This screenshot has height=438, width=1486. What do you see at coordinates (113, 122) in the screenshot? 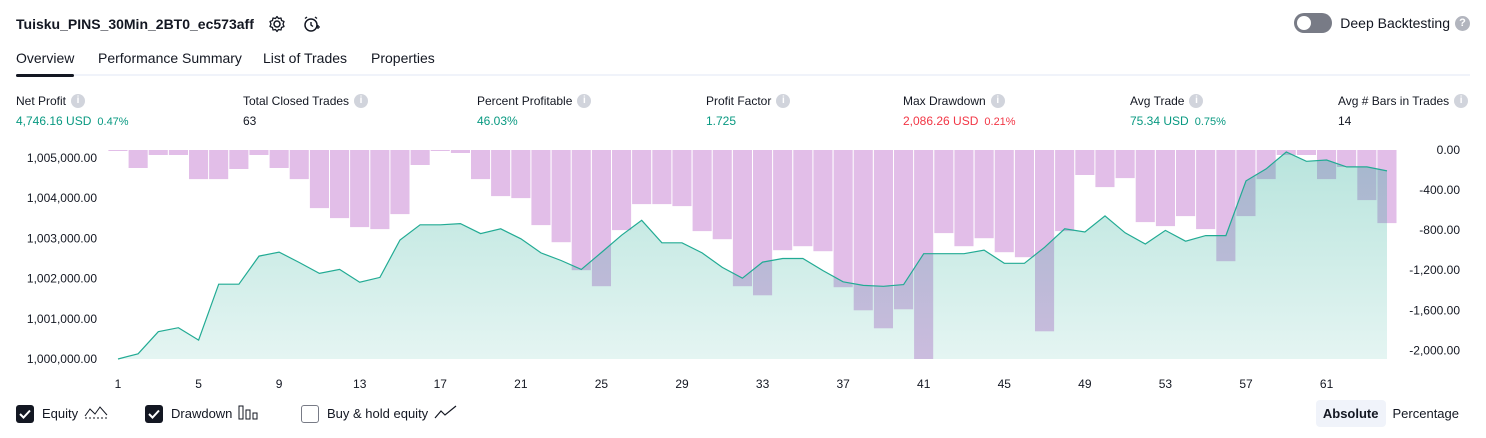
I see `metric-percent: 0.47%` at bounding box center [113, 122].